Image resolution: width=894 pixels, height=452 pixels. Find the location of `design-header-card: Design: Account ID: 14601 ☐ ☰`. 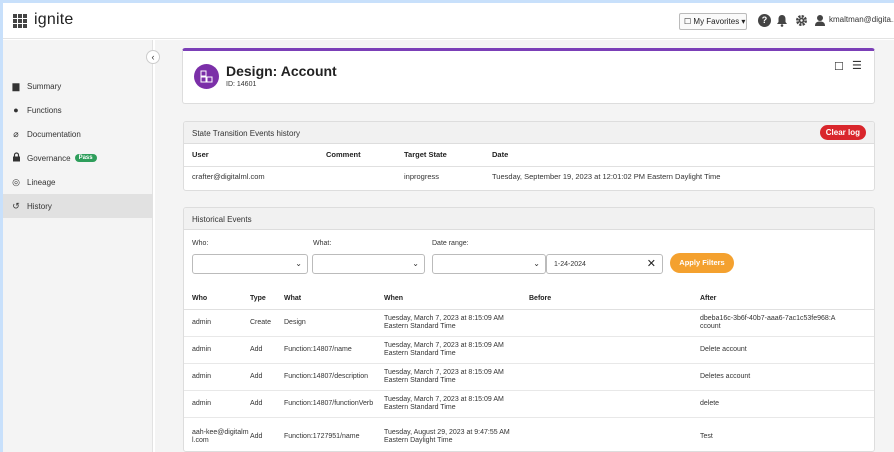

design-header-card: Design: Account ID: 14601 ☐ ☰ is located at coordinates (528, 76).